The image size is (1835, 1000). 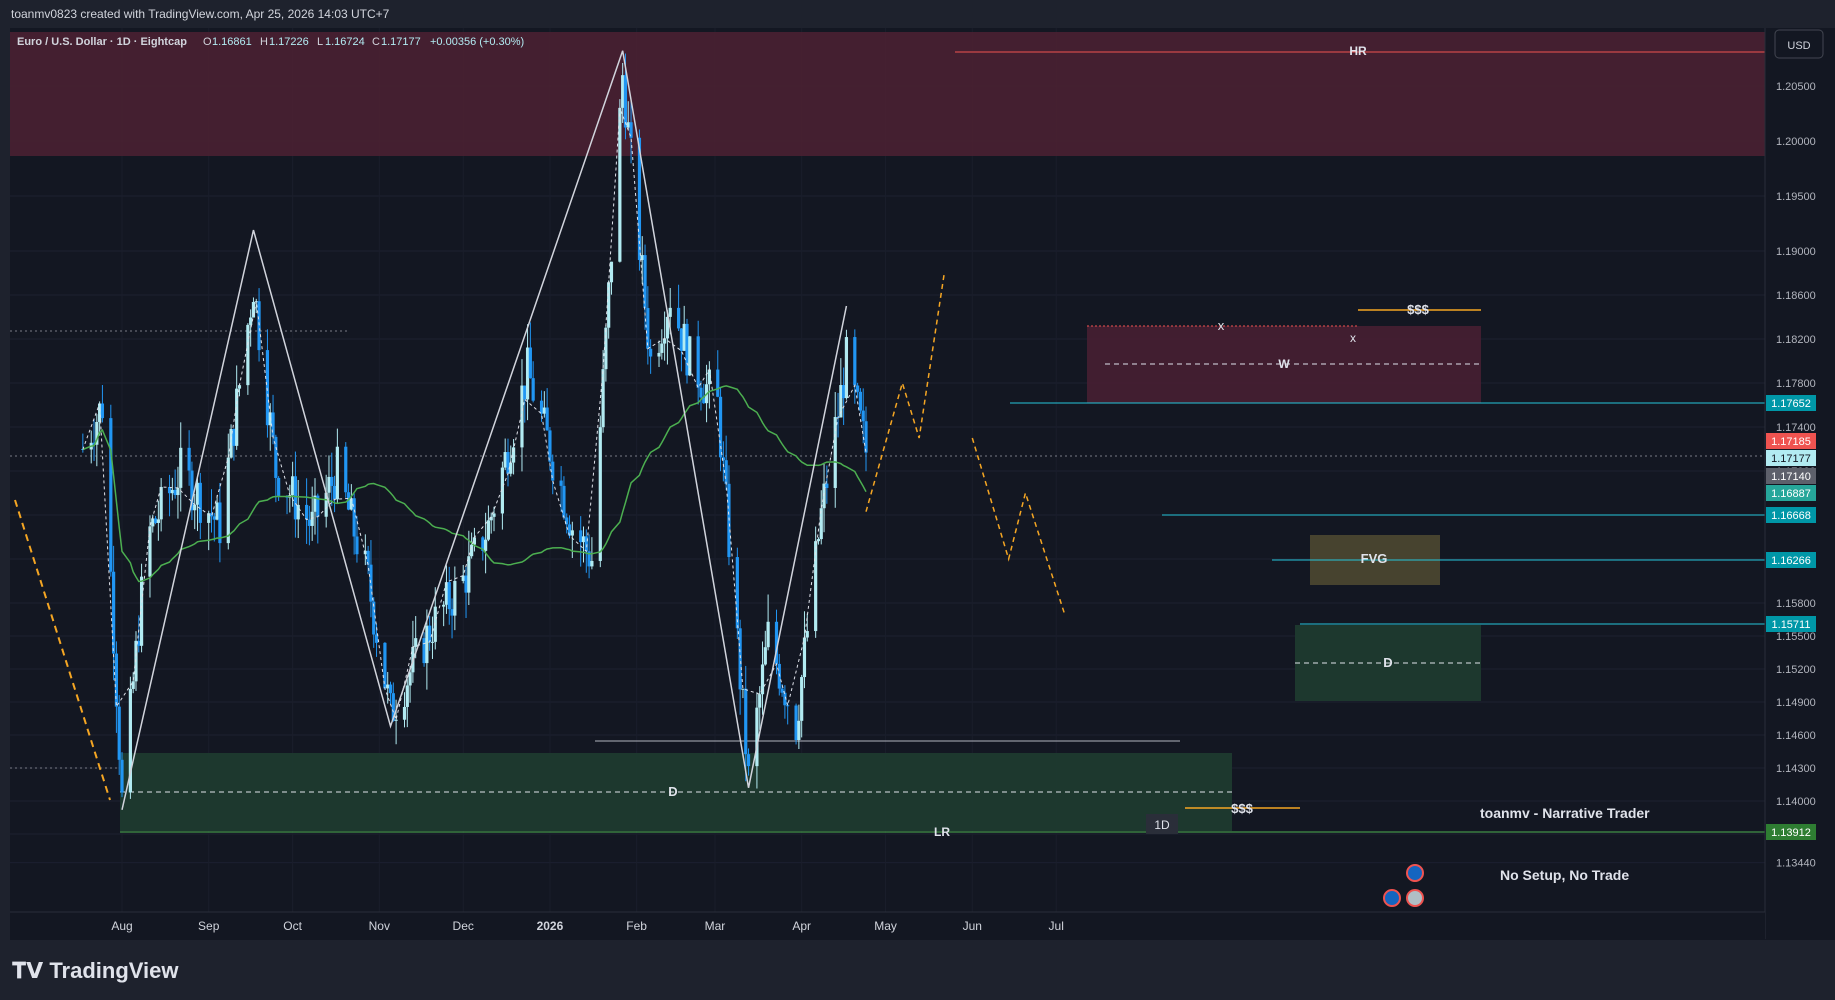 I want to click on x-tick-label: 2026, so click(x=550, y=926).